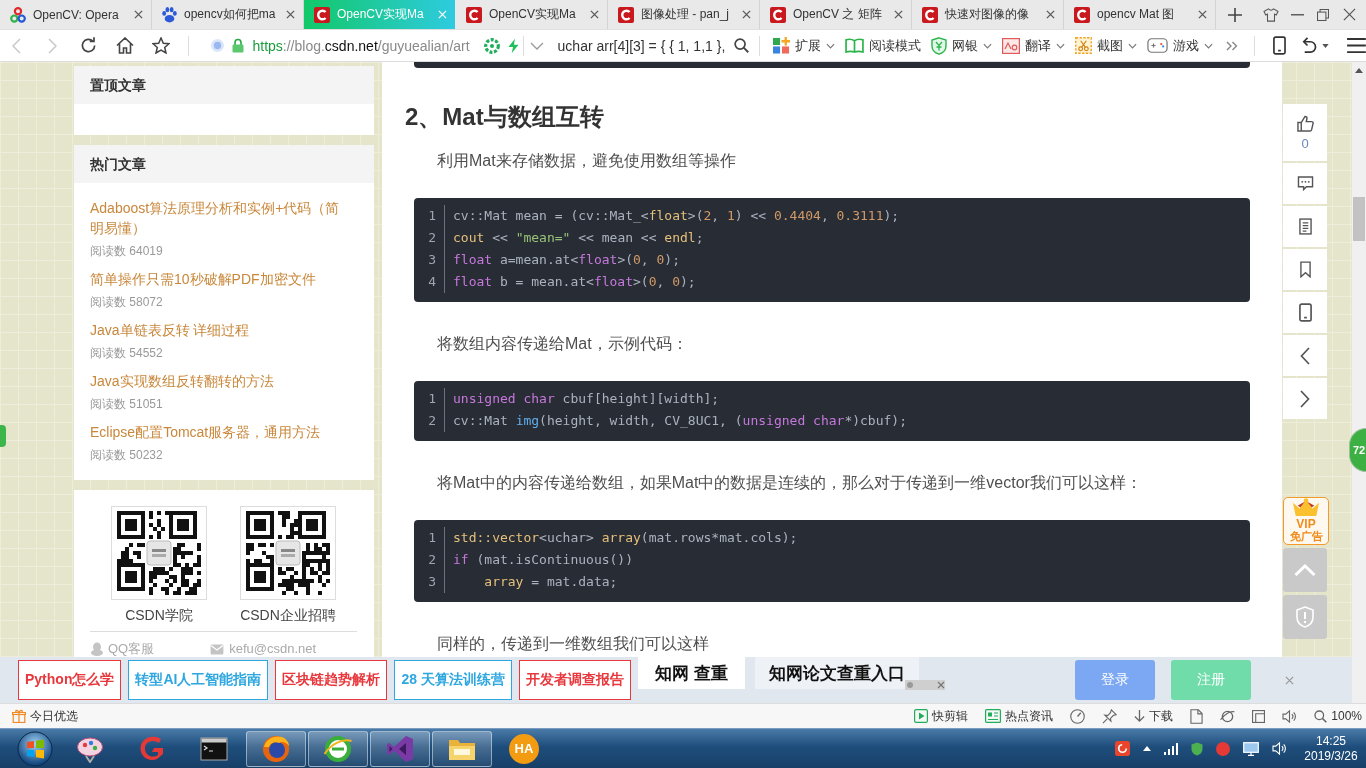 This screenshot has height=768, width=1366. I want to click on aperture-icon, so click(491, 45).